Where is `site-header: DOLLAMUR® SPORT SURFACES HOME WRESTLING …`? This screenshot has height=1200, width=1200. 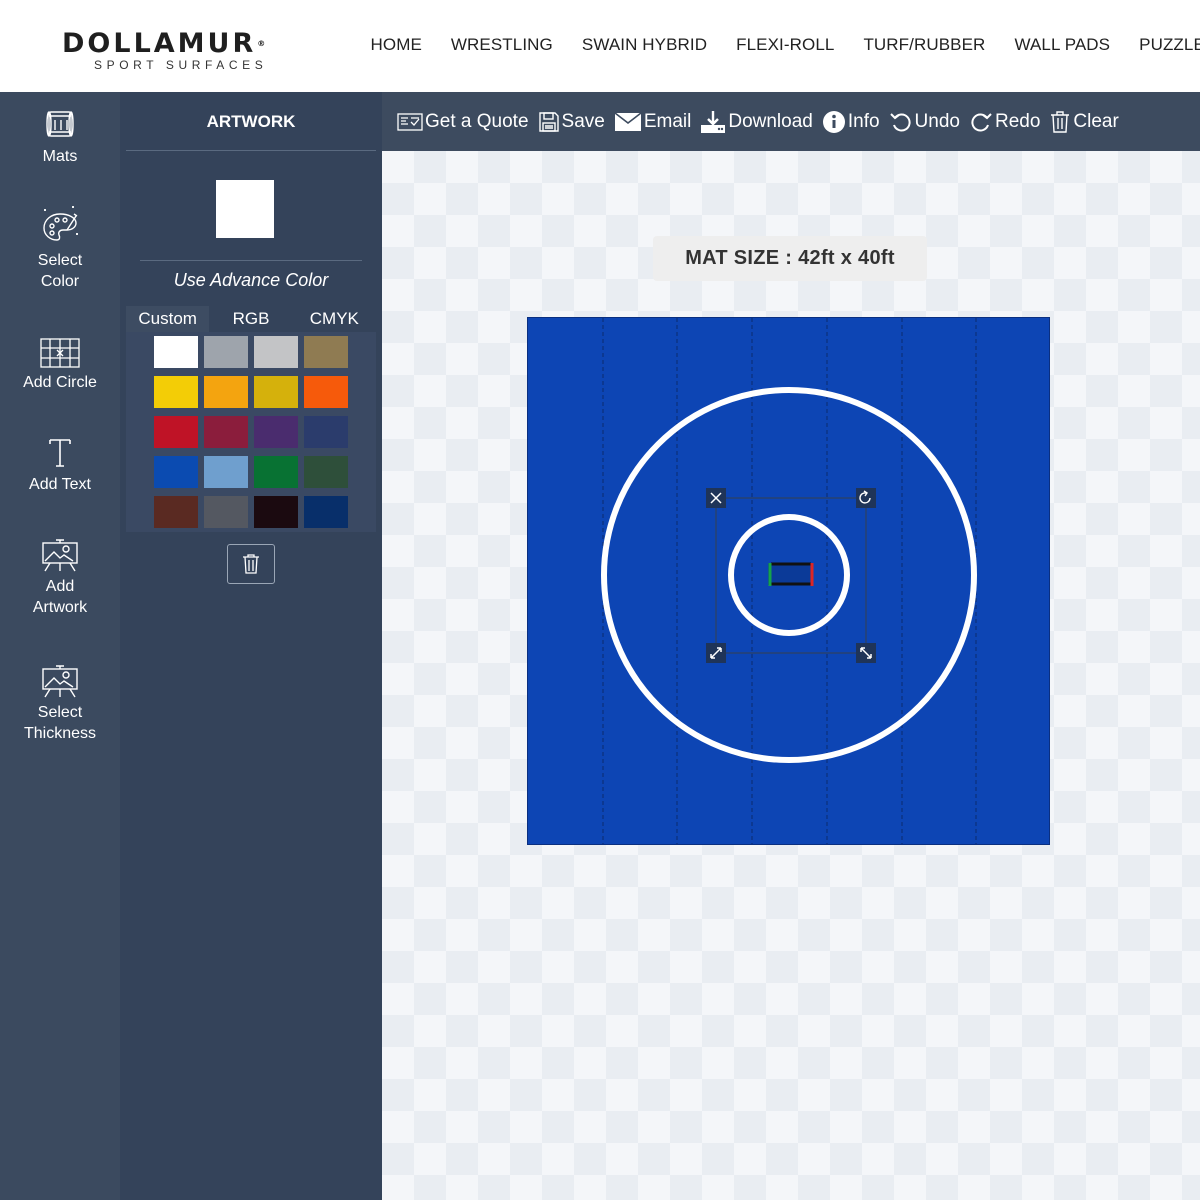
site-header: DOLLAMUR® SPORT SURFACES HOME WRESTLING … is located at coordinates (600, 46).